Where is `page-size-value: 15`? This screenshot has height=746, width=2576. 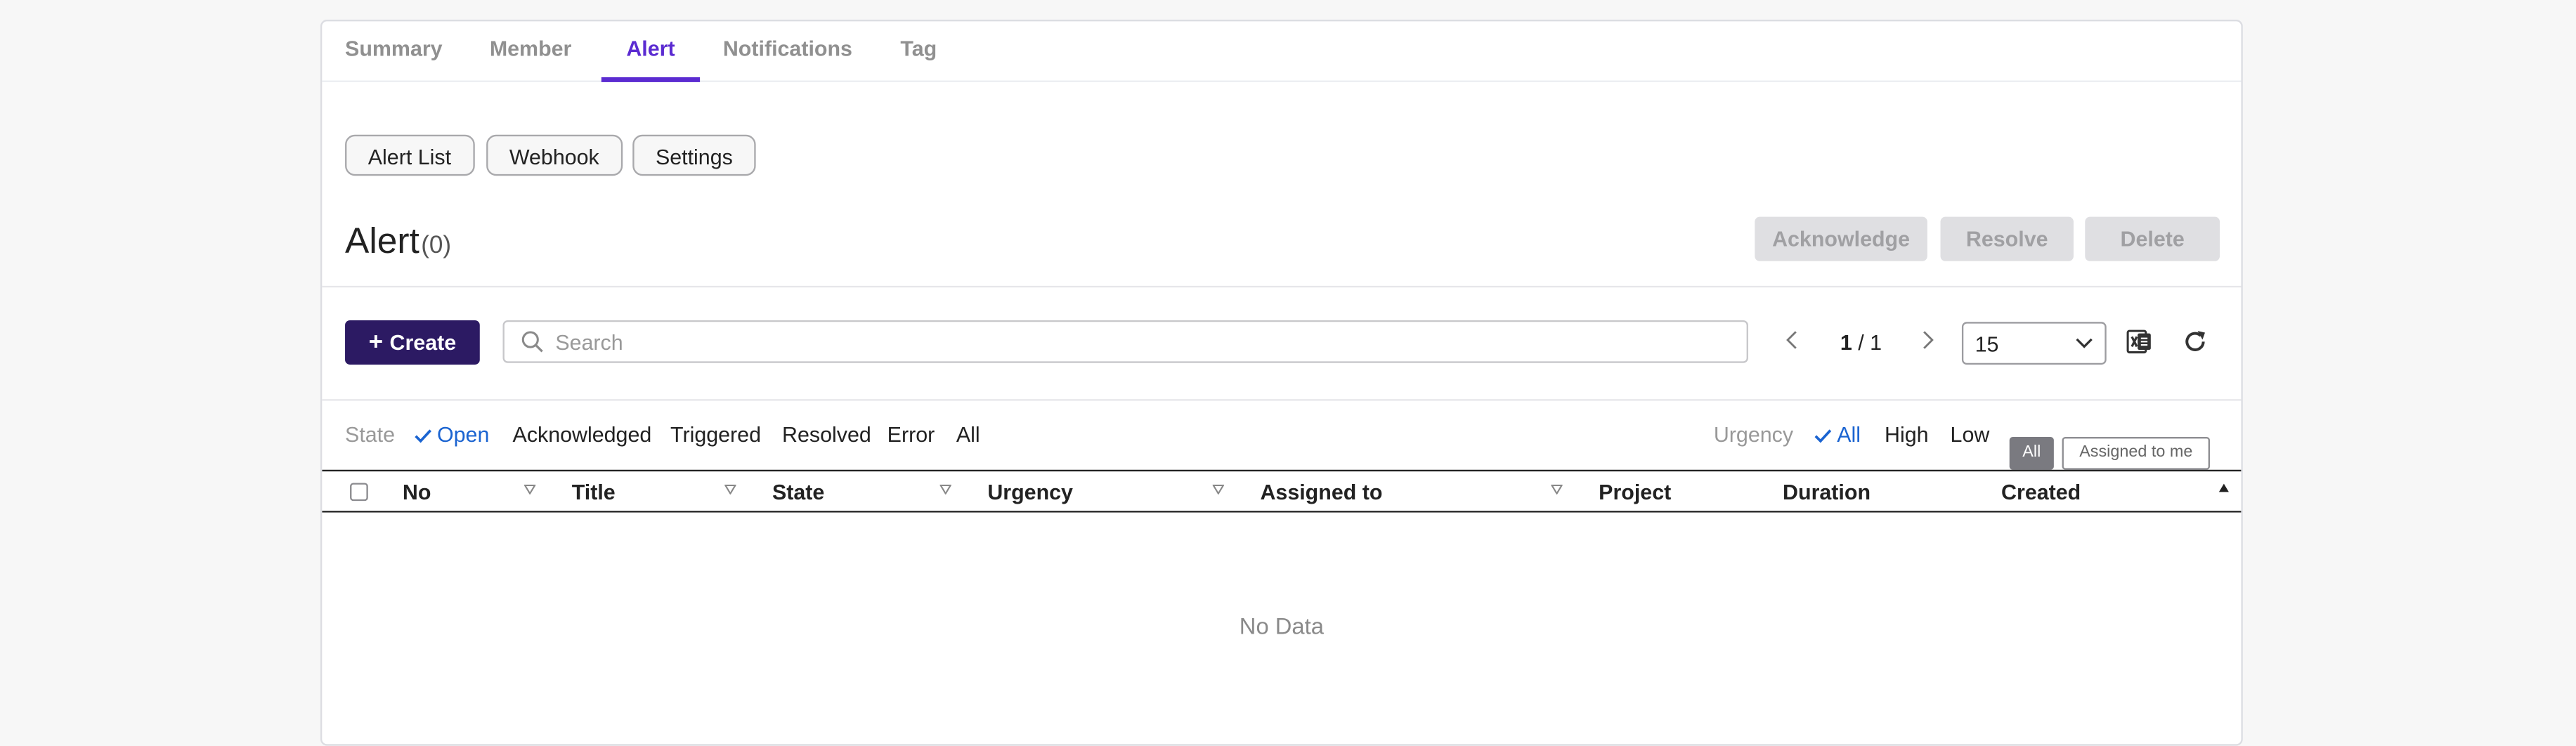 page-size-value: 15 is located at coordinates (1987, 344).